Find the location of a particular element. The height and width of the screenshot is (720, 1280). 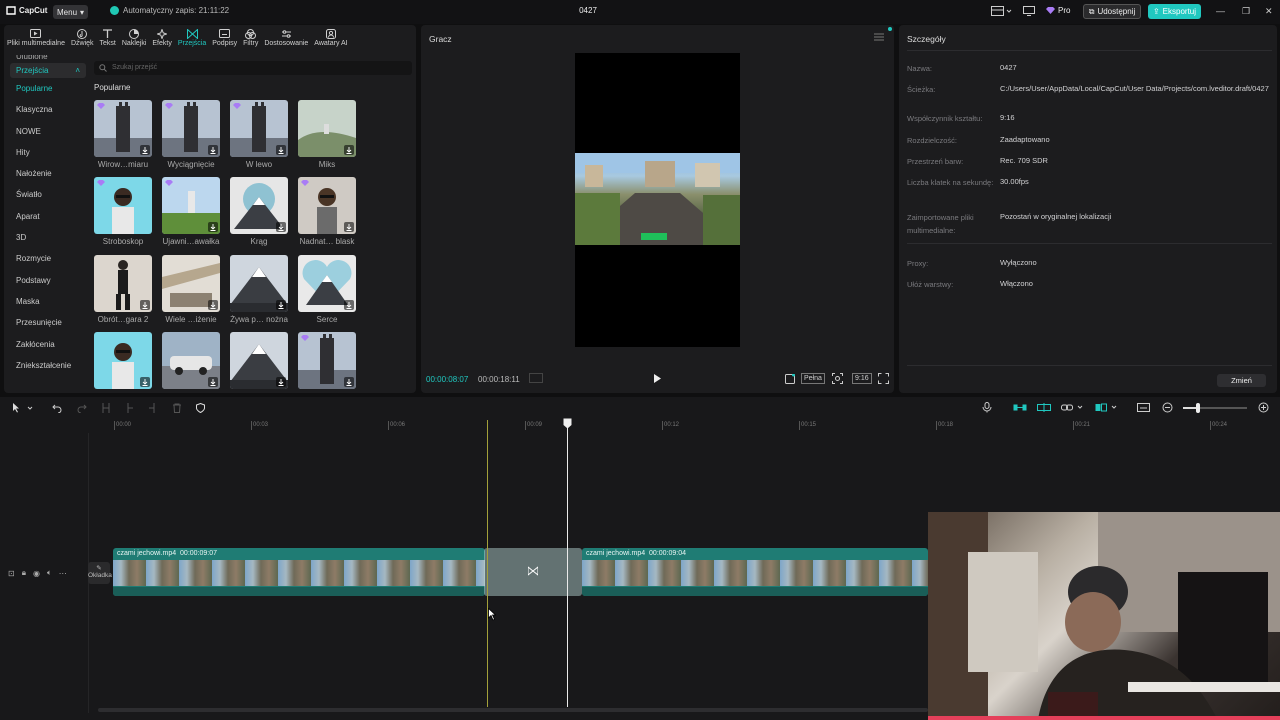

category-item: Zniekształcenie is located at coordinates (48, 365).